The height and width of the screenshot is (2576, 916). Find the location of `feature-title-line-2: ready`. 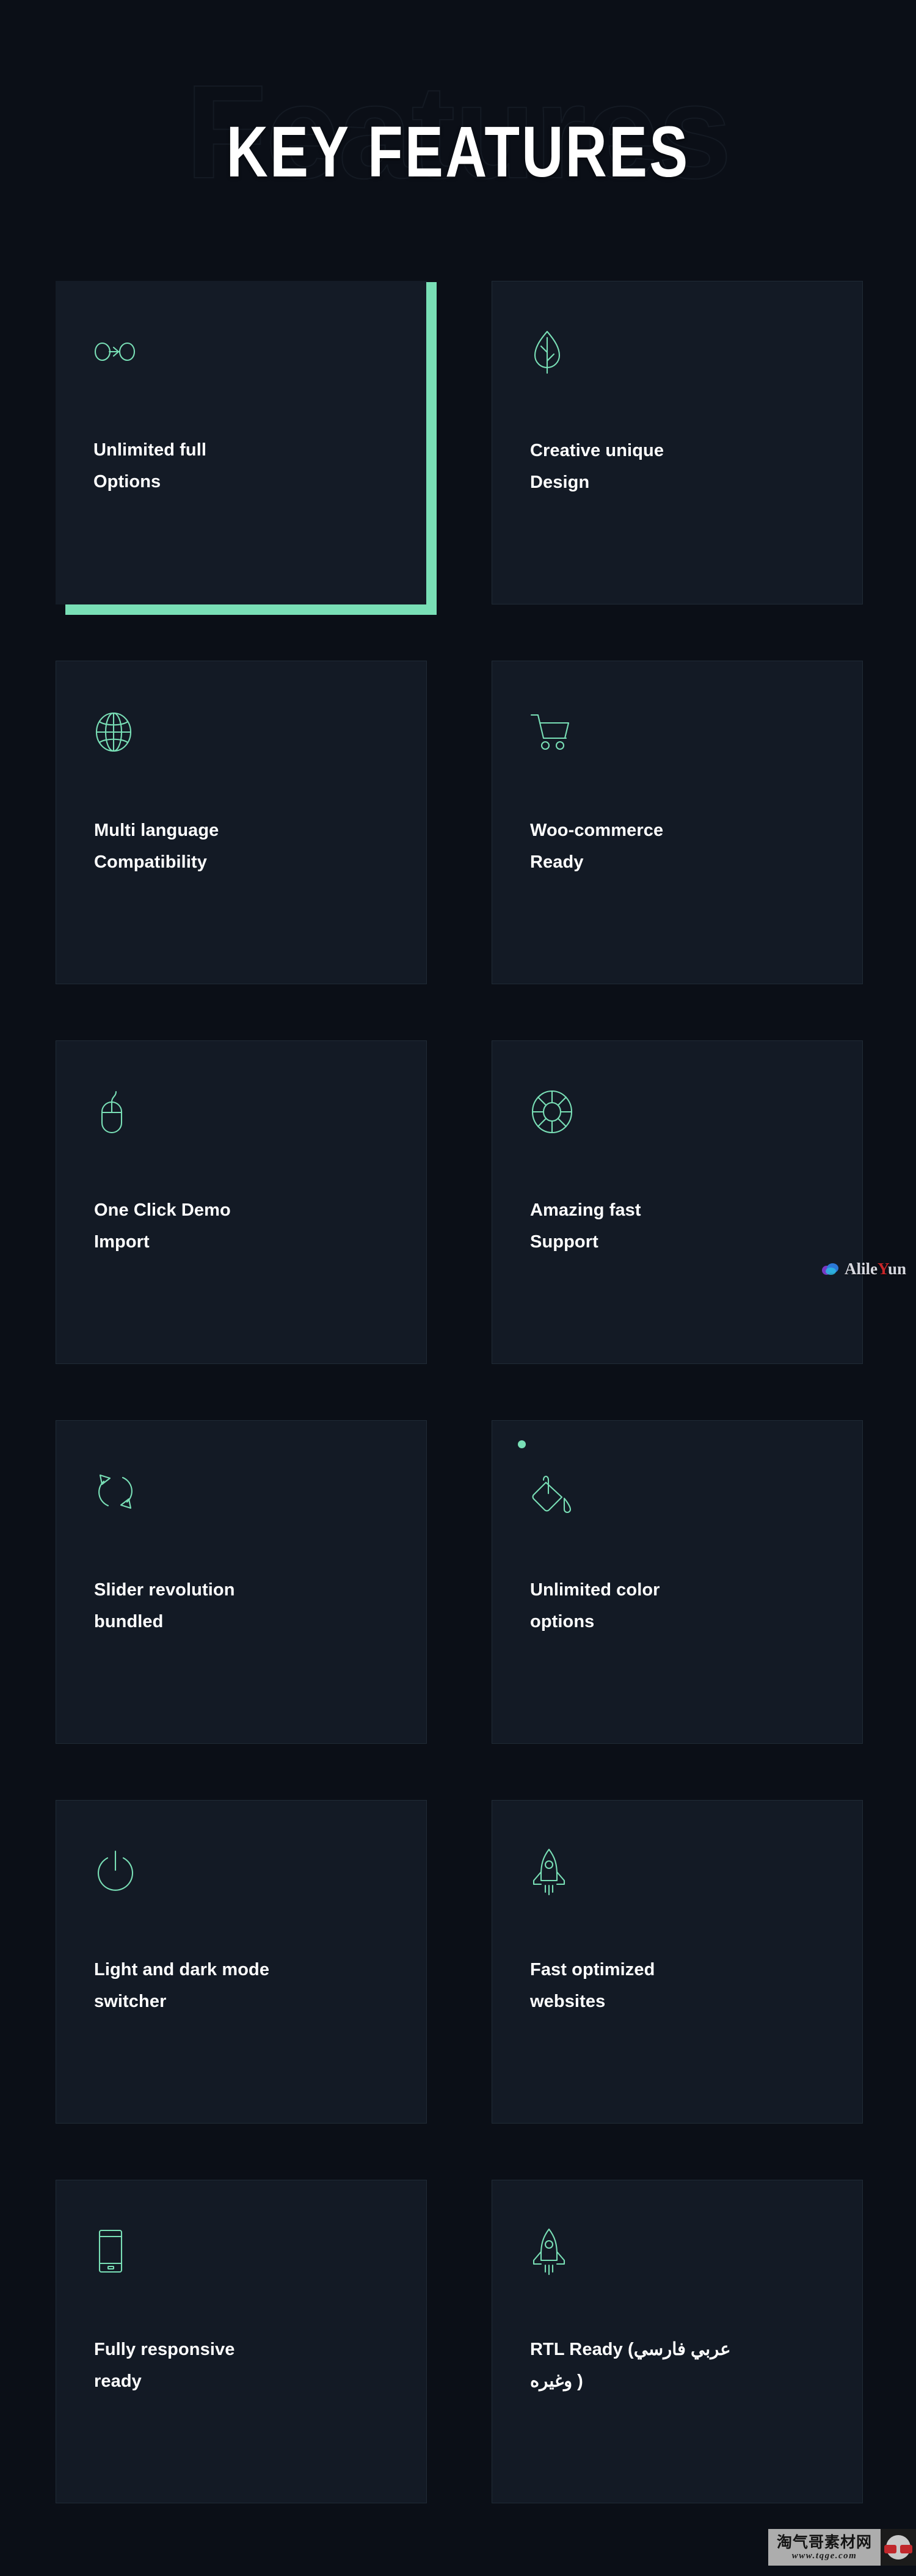

feature-title-line-2: ready is located at coordinates (118, 2381).